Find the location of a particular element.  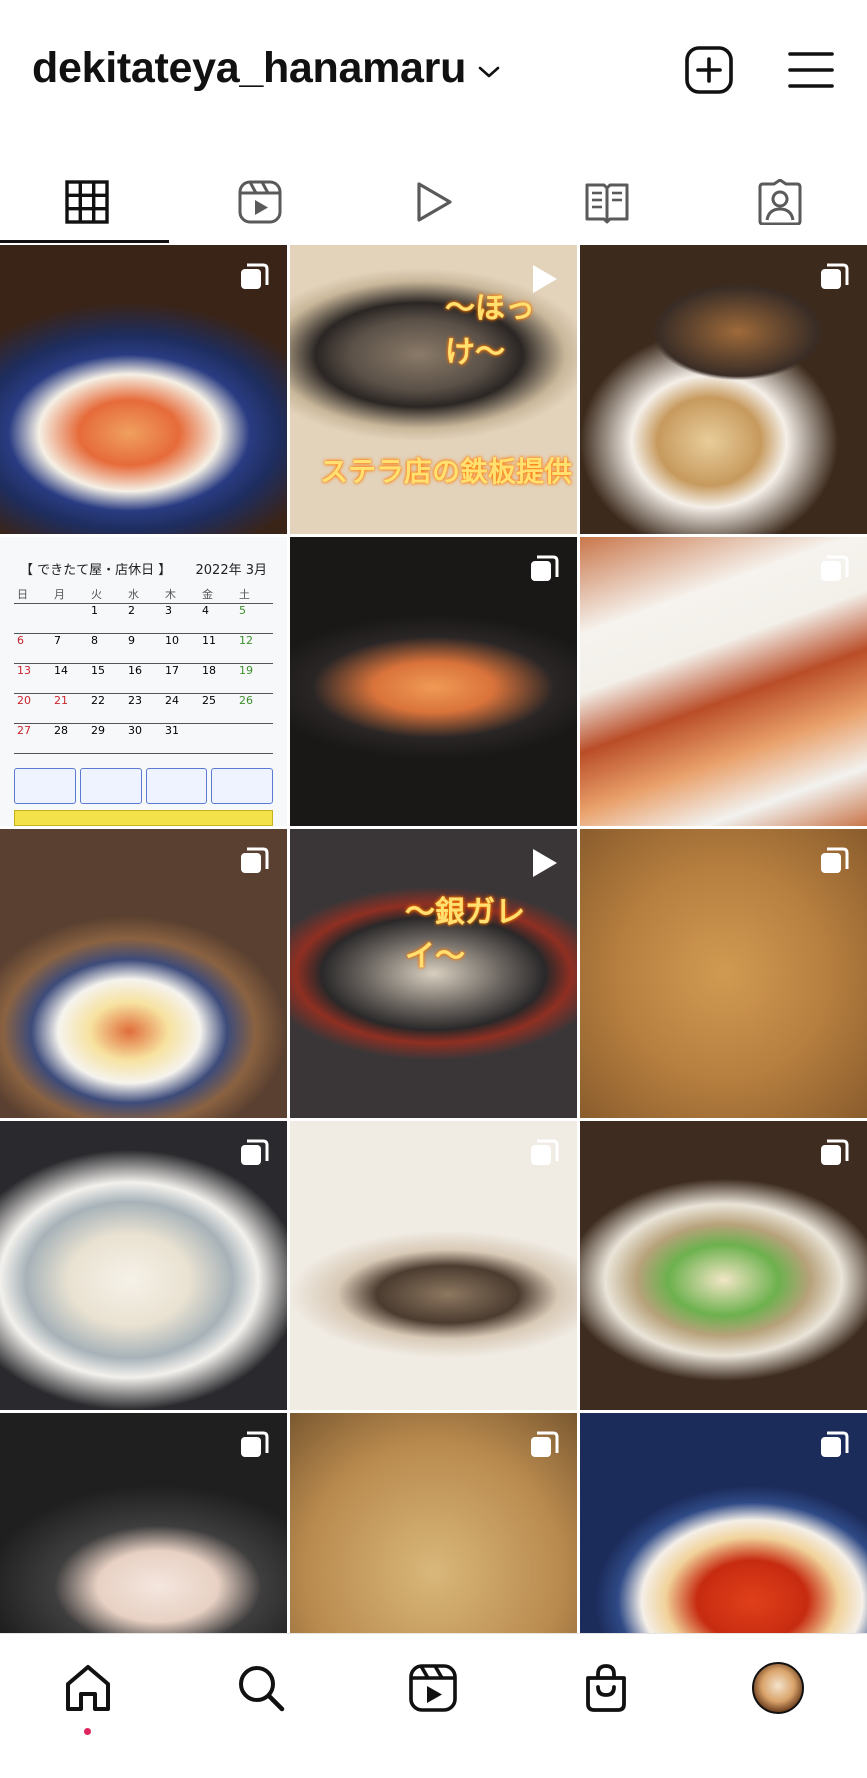

tab-videos is located at coordinates (433, 202).